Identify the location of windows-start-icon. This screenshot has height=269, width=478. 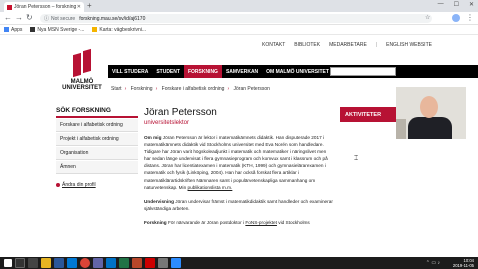
(8, 263).